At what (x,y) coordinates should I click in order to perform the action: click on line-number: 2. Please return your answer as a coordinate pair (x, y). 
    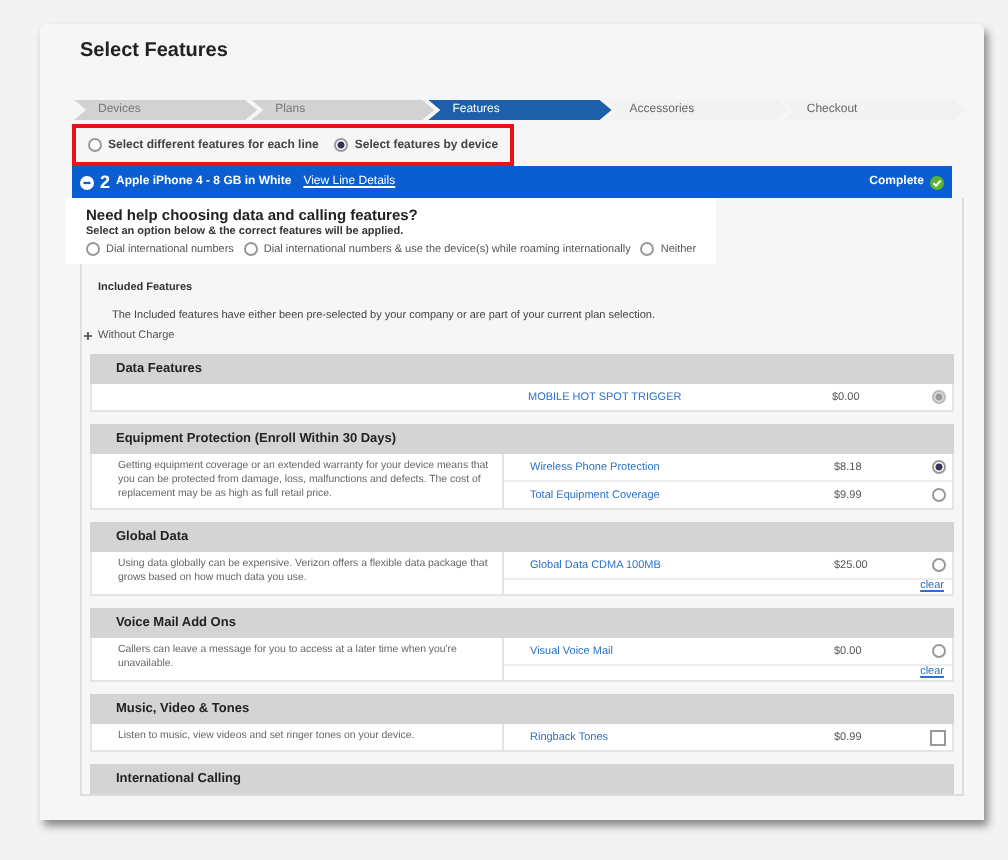
    Looking at the image, I should click on (105, 182).